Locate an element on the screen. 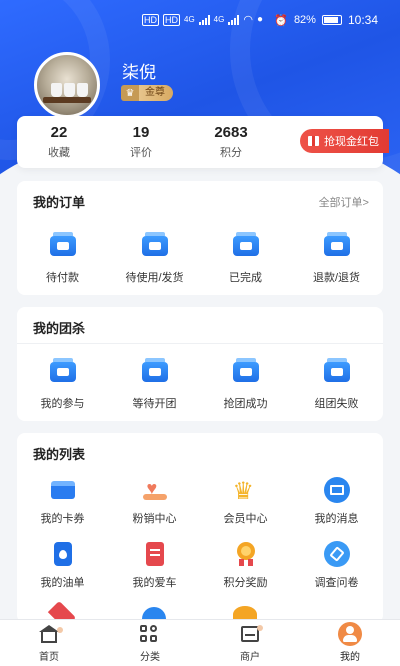  list-fuel-orders: 我的油单 is located at coordinates (62, 565).